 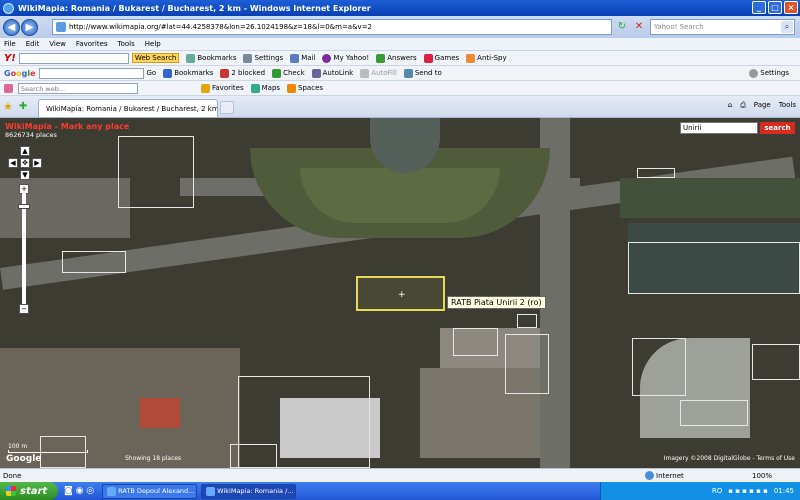 I want to click on search-input: Yahoo! Search ⌕, so click(x=722, y=27).